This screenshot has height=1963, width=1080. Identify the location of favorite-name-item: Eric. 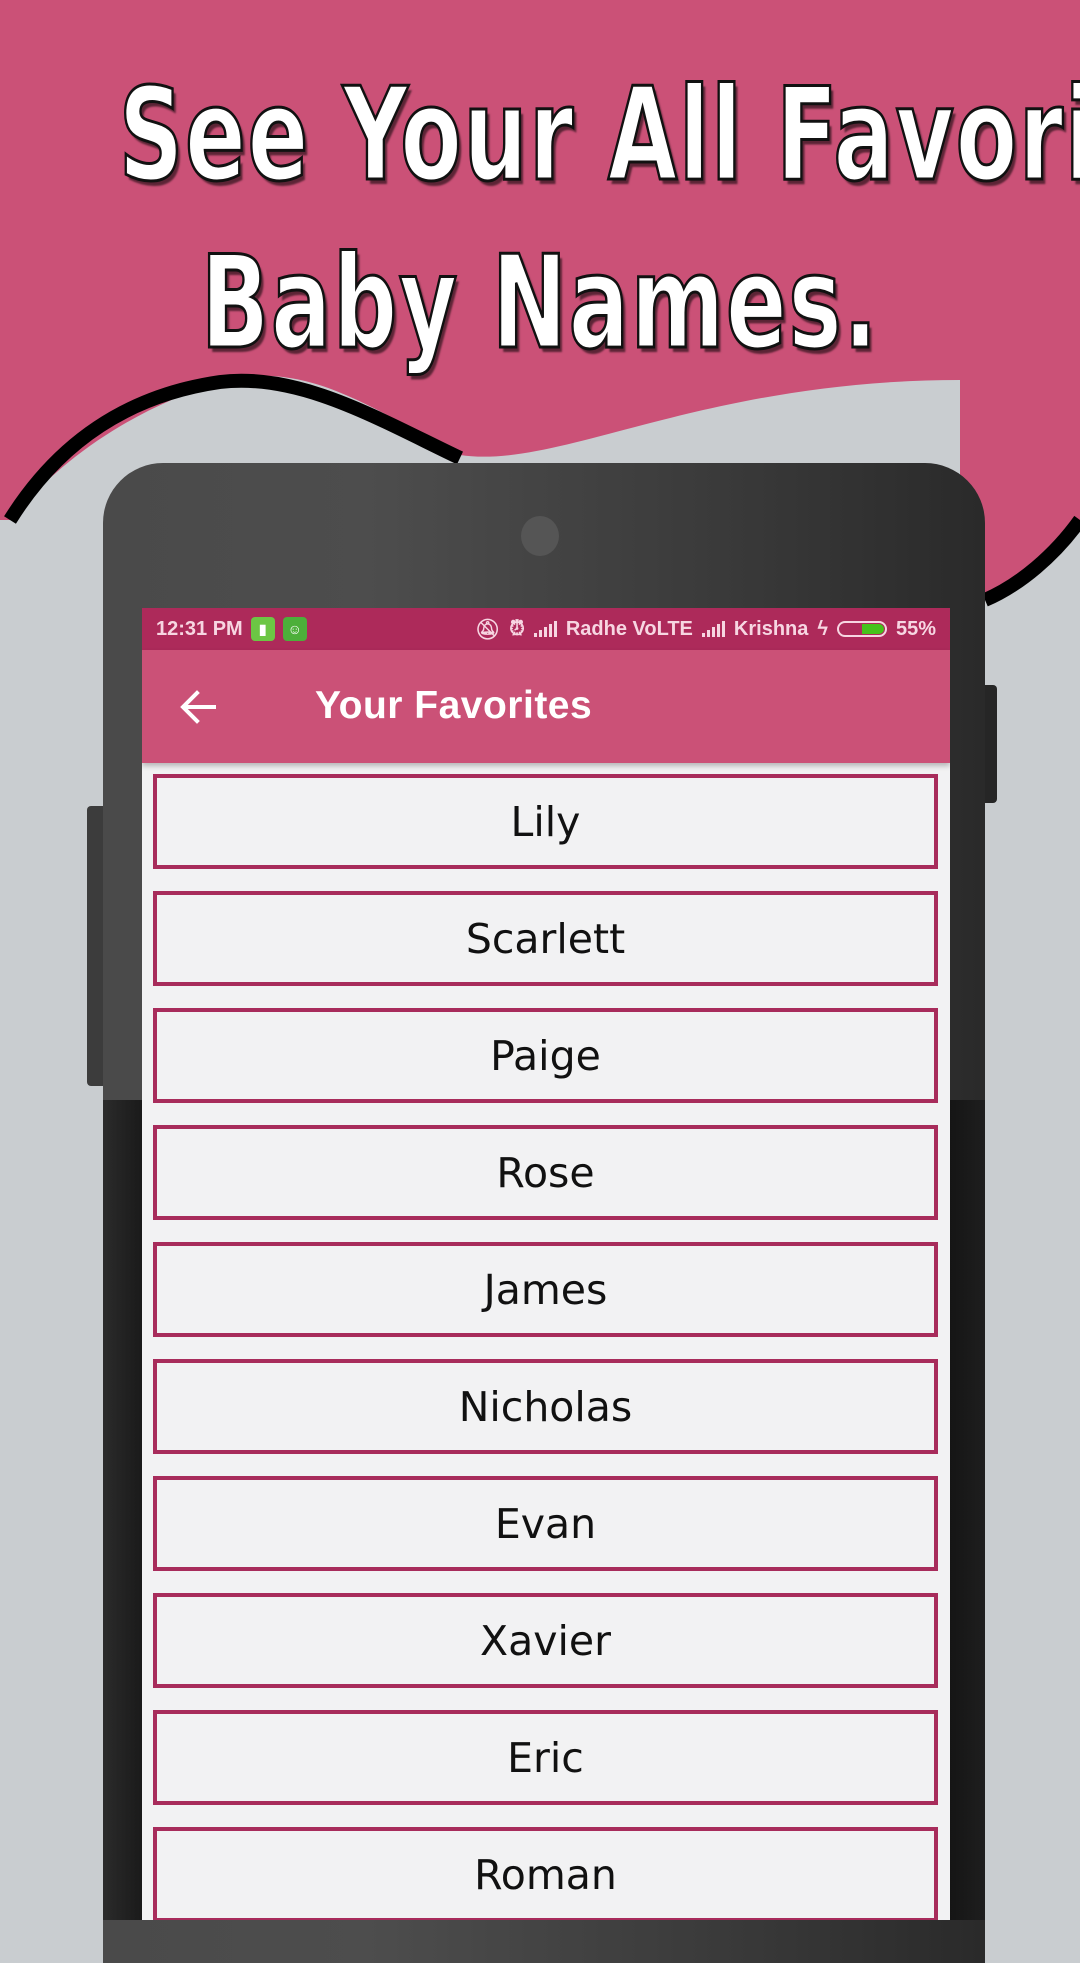
(545, 1757).